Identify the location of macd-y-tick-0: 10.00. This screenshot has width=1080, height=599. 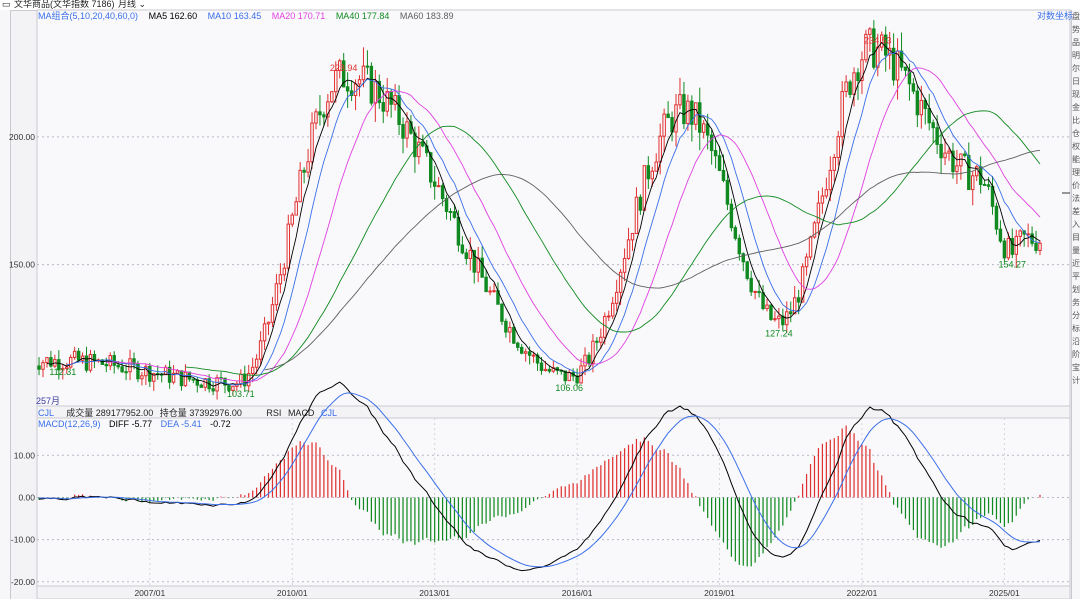
(25, 455).